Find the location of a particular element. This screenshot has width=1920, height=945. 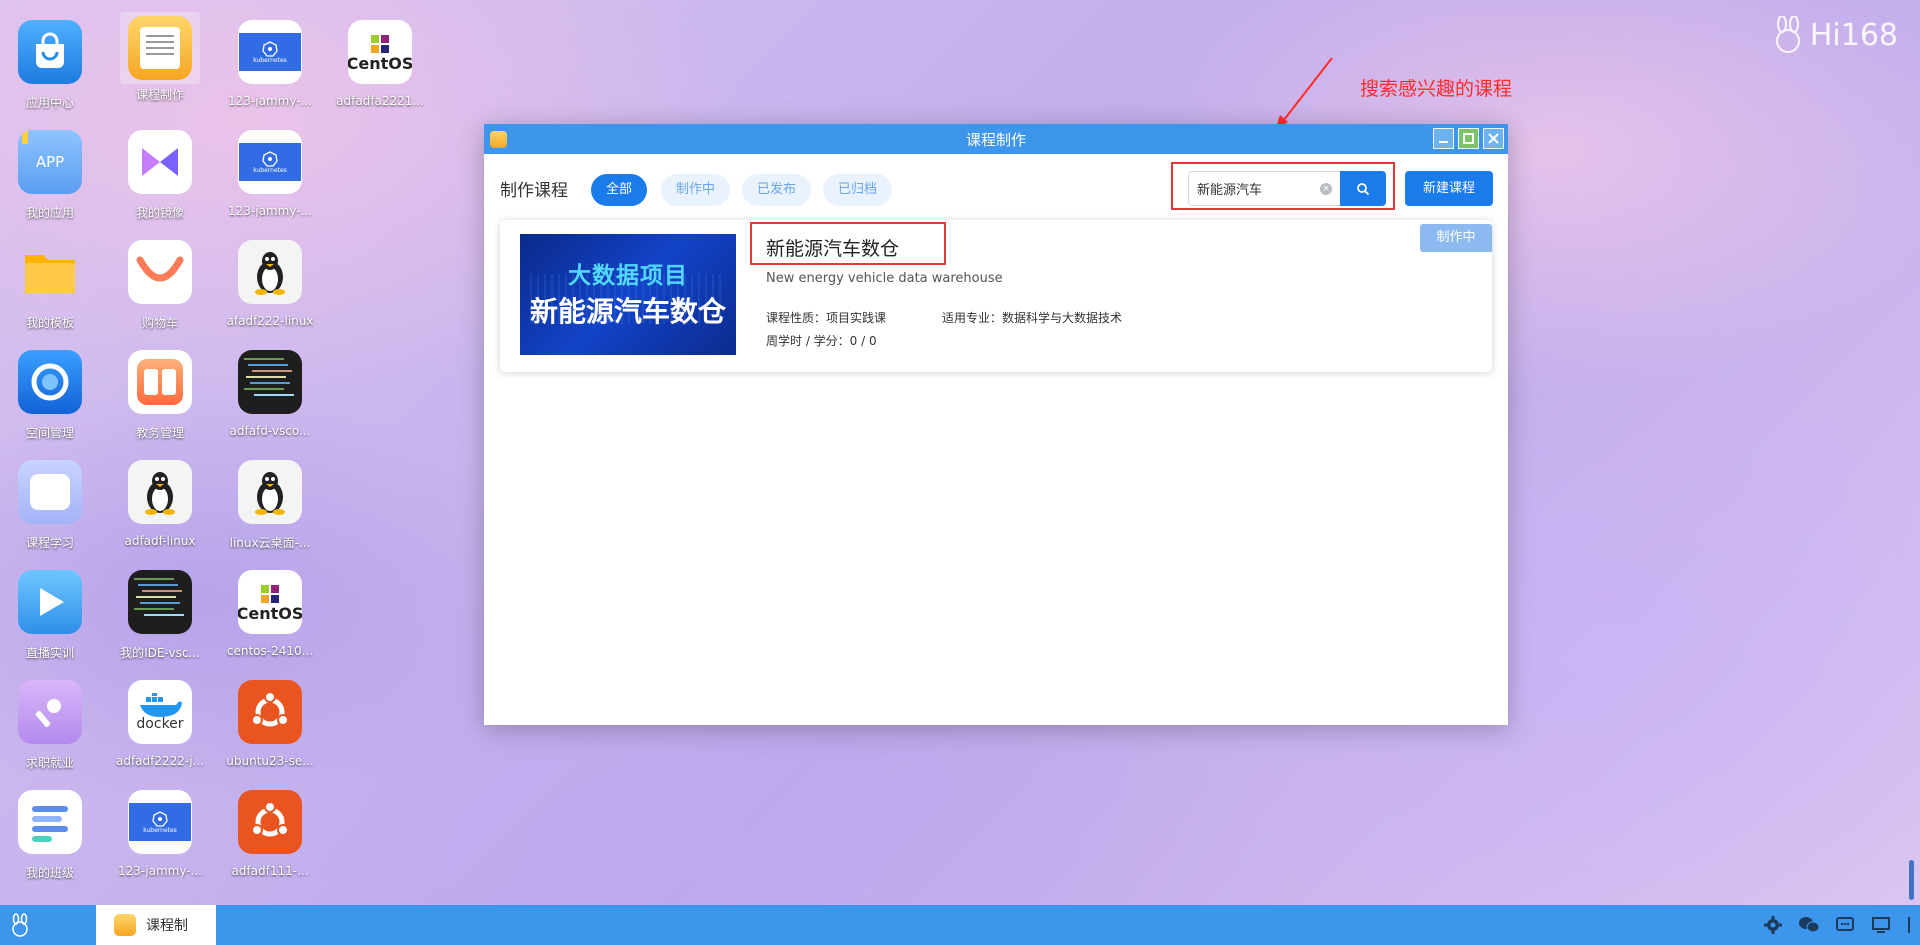

desktop-icon-label: 求职就业 is located at coordinates (49, 763).